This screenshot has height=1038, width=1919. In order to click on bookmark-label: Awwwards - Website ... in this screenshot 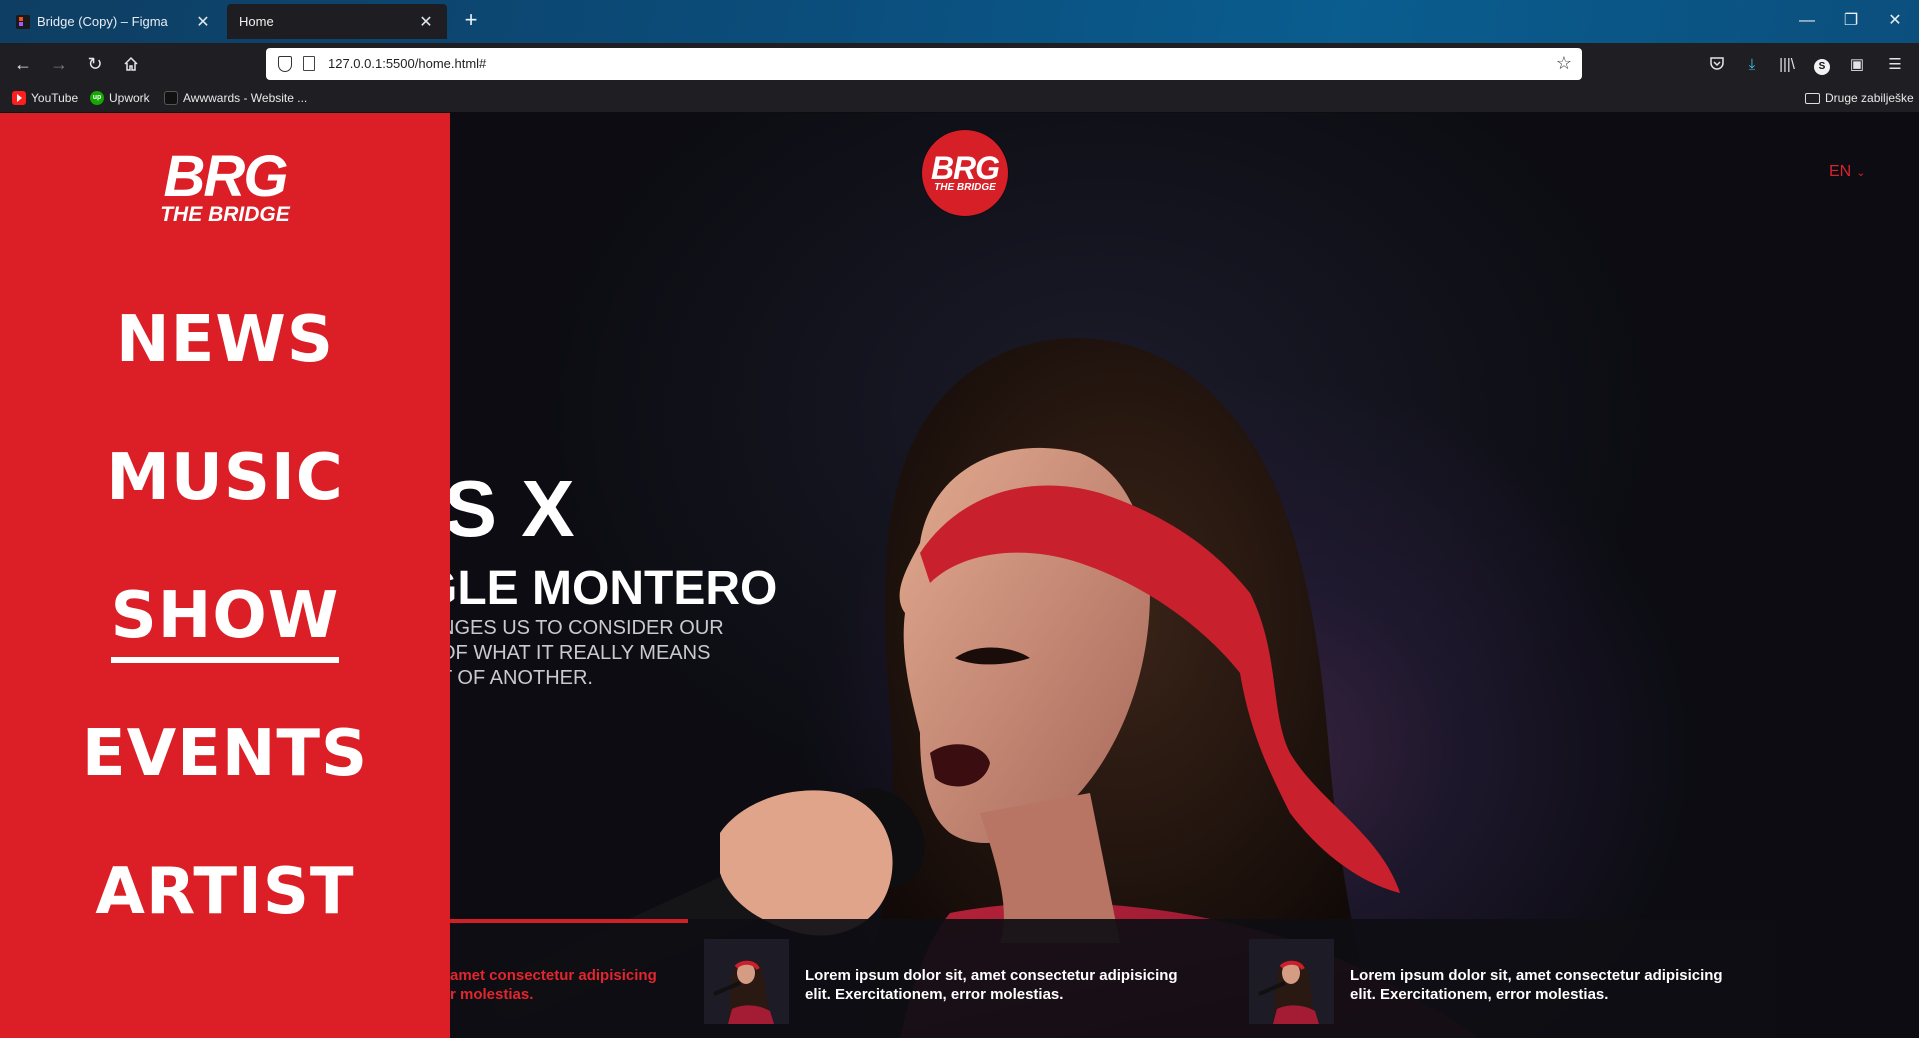, I will do `click(245, 98)`.